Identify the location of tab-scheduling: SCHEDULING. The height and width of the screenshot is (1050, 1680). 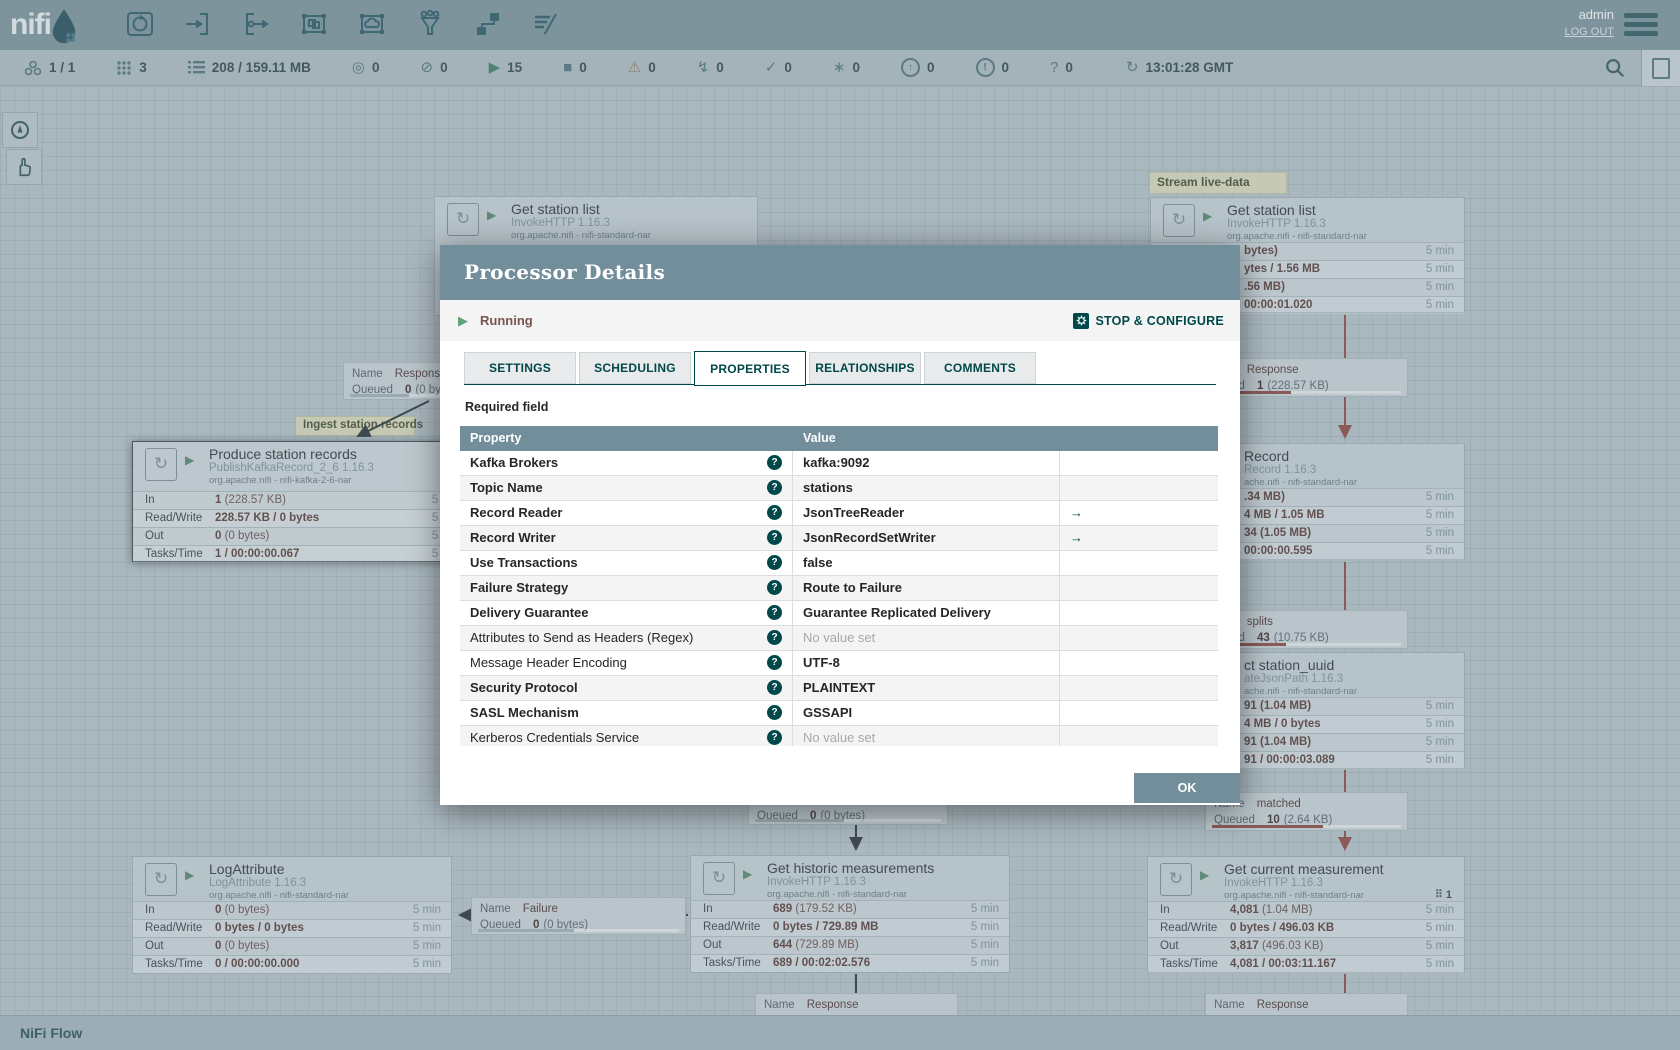
(635, 368).